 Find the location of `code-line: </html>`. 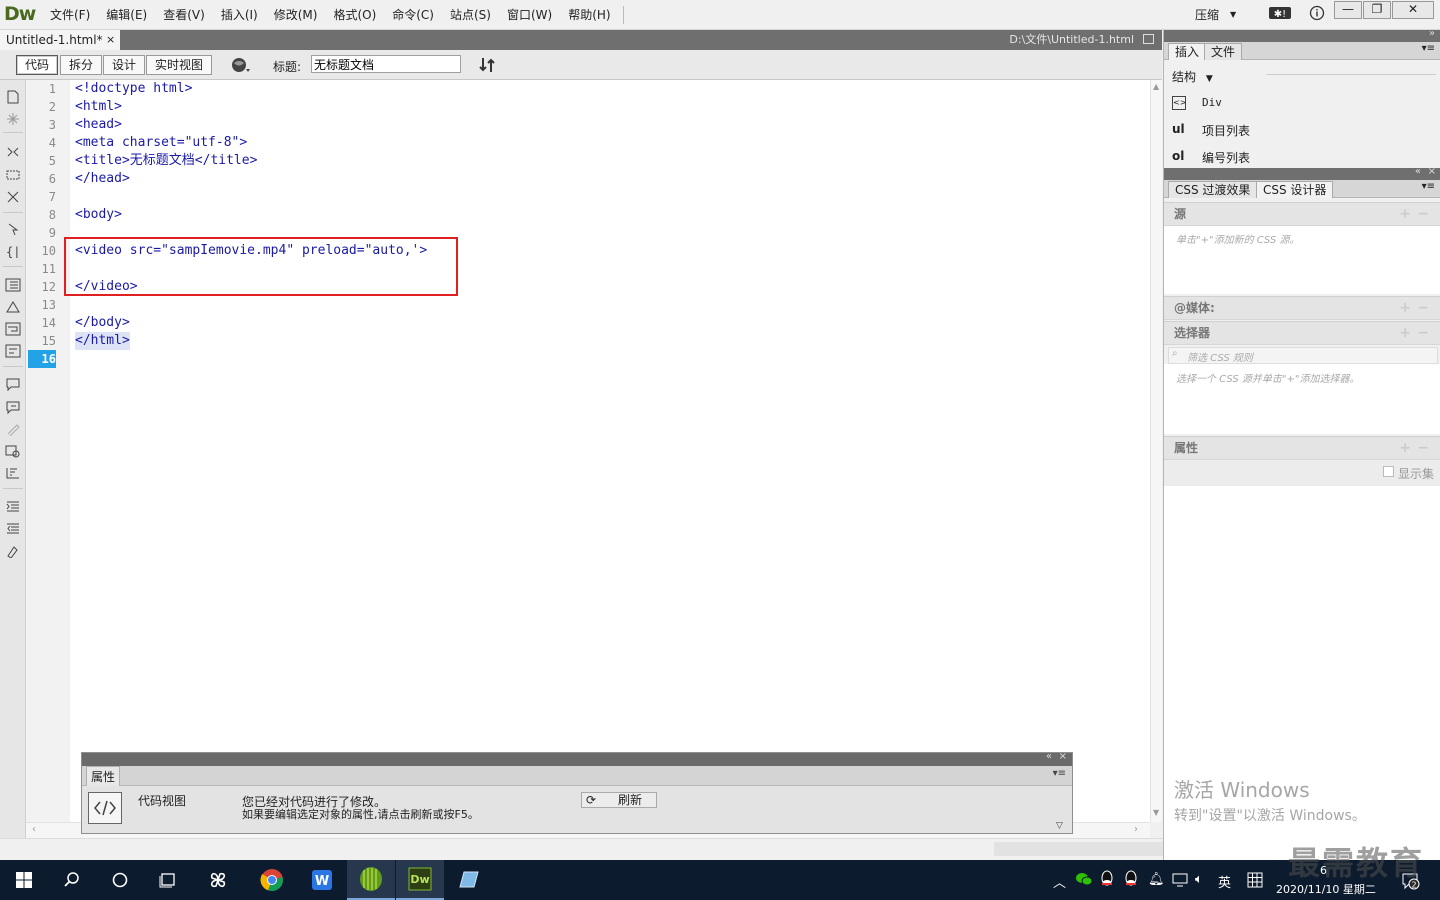

code-line: </html> is located at coordinates (102, 341).